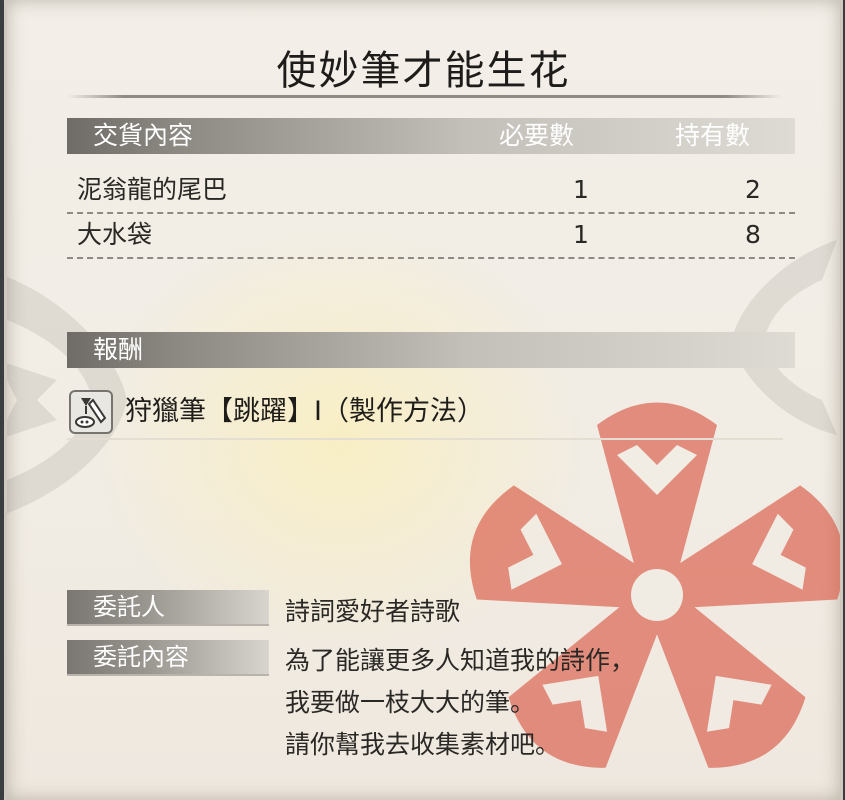  What do you see at coordinates (753, 234) in the screenshot?
I see `owned-count: 8` at bounding box center [753, 234].